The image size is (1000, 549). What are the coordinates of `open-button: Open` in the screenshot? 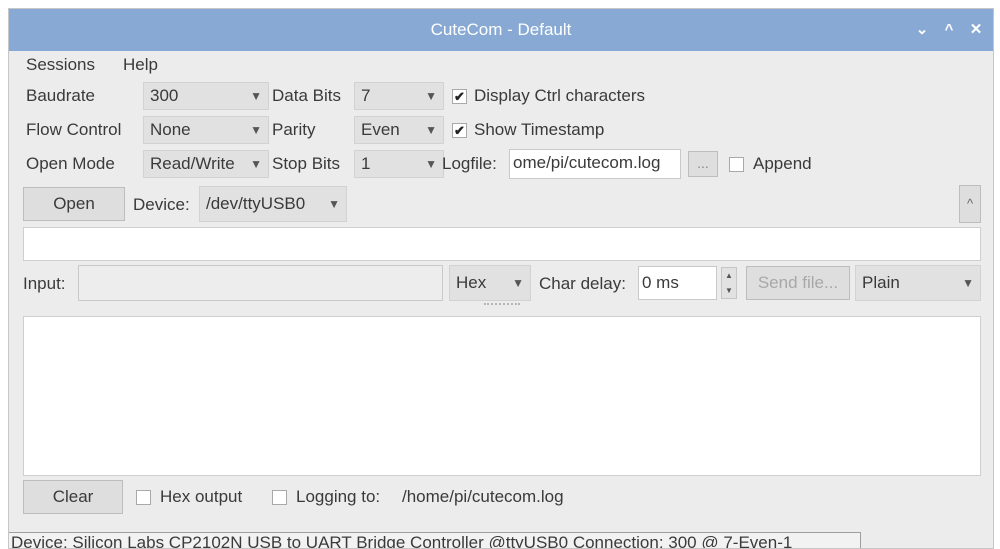 It's located at (74, 204).